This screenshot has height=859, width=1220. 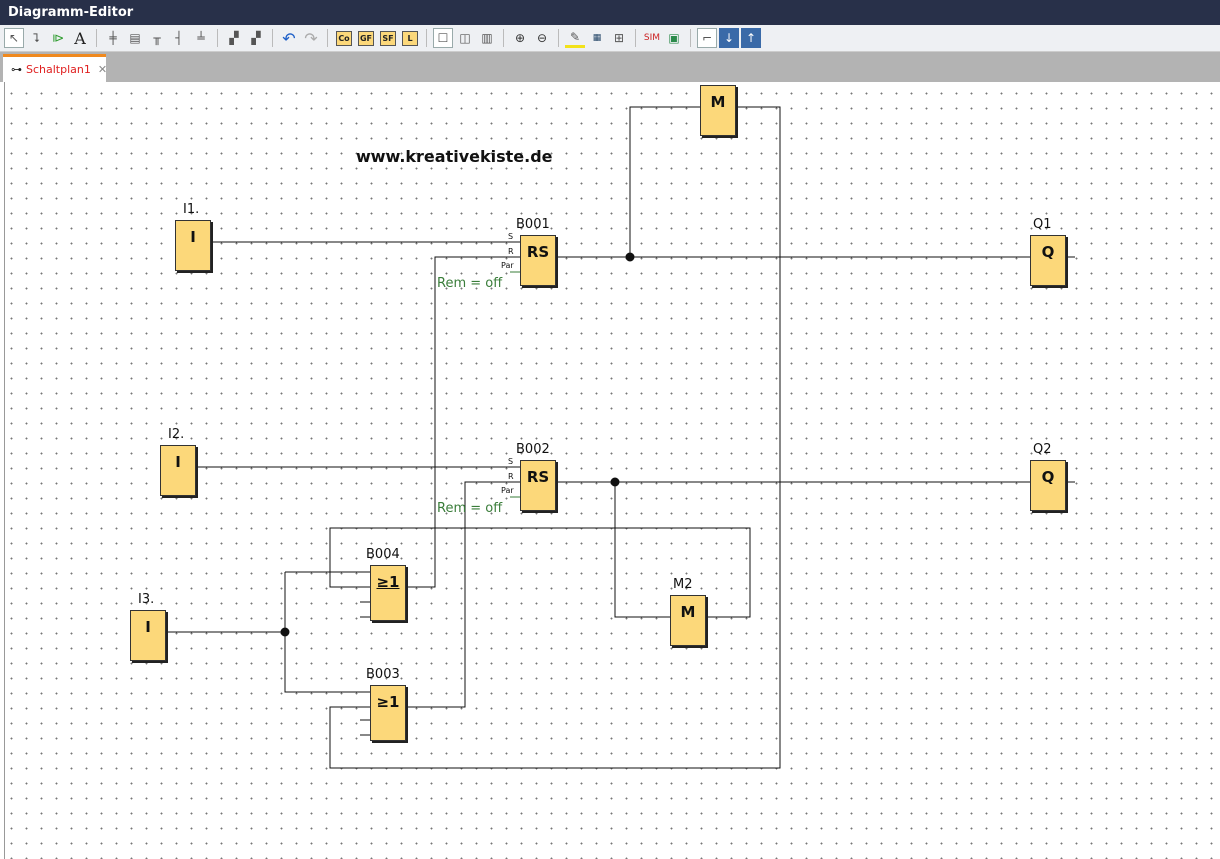 What do you see at coordinates (652, 38) in the screenshot?
I see `simulation-icon: SIM` at bounding box center [652, 38].